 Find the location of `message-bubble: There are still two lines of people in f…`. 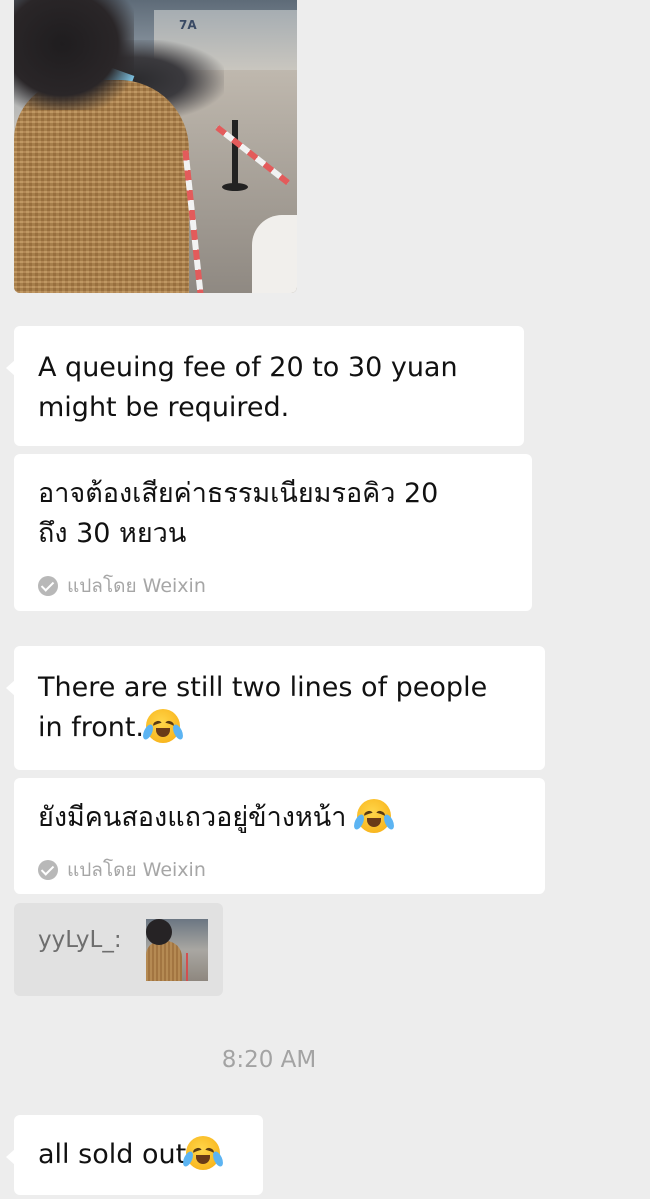

message-bubble: There are still two lines of people in f… is located at coordinates (275, 708).